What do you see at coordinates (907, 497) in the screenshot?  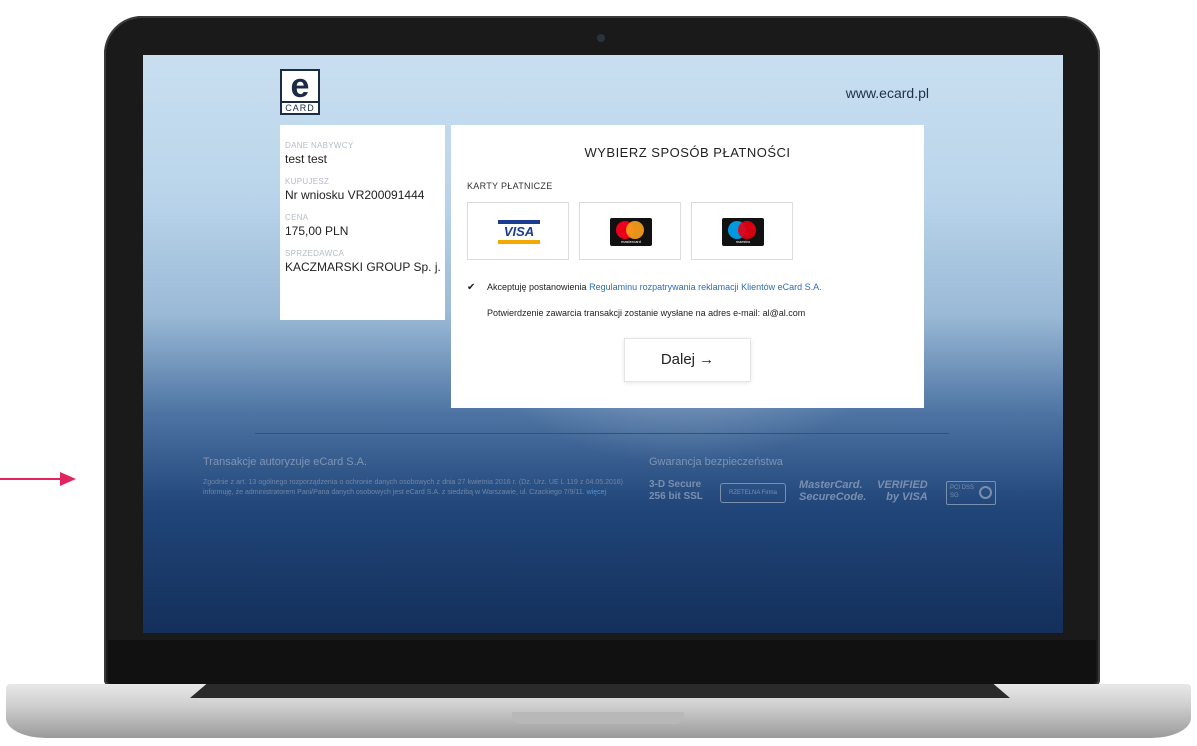 I see `visa-badge-line2: by VISA` at bounding box center [907, 497].